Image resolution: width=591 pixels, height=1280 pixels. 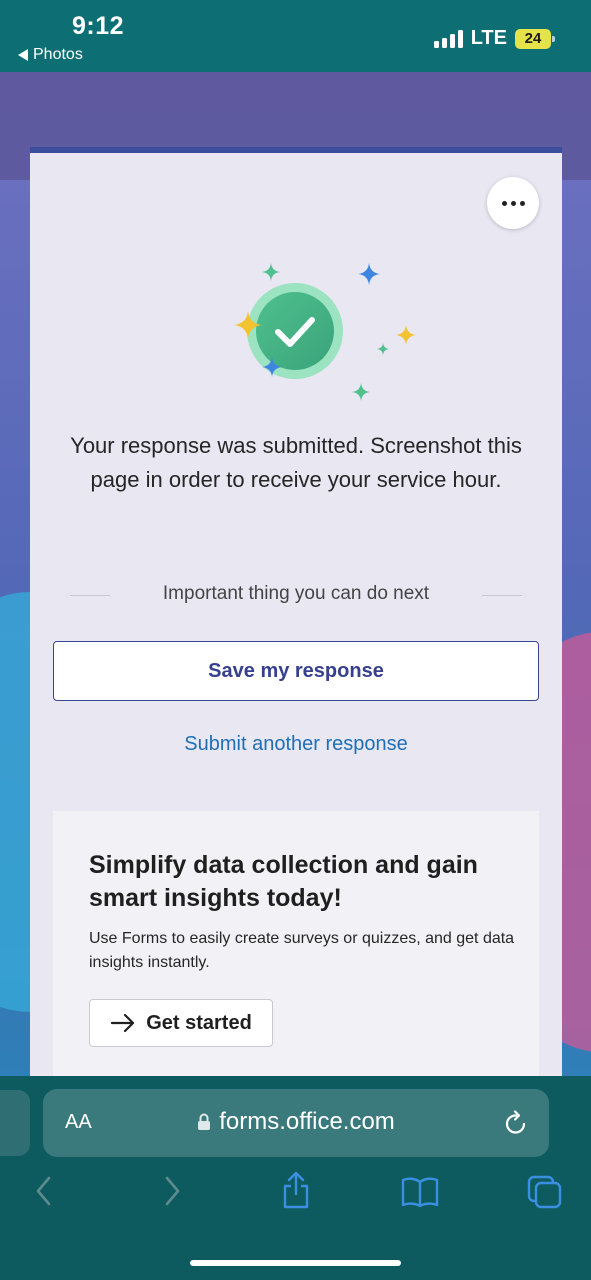 What do you see at coordinates (204, 1121) in the screenshot?
I see `lock-icon` at bounding box center [204, 1121].